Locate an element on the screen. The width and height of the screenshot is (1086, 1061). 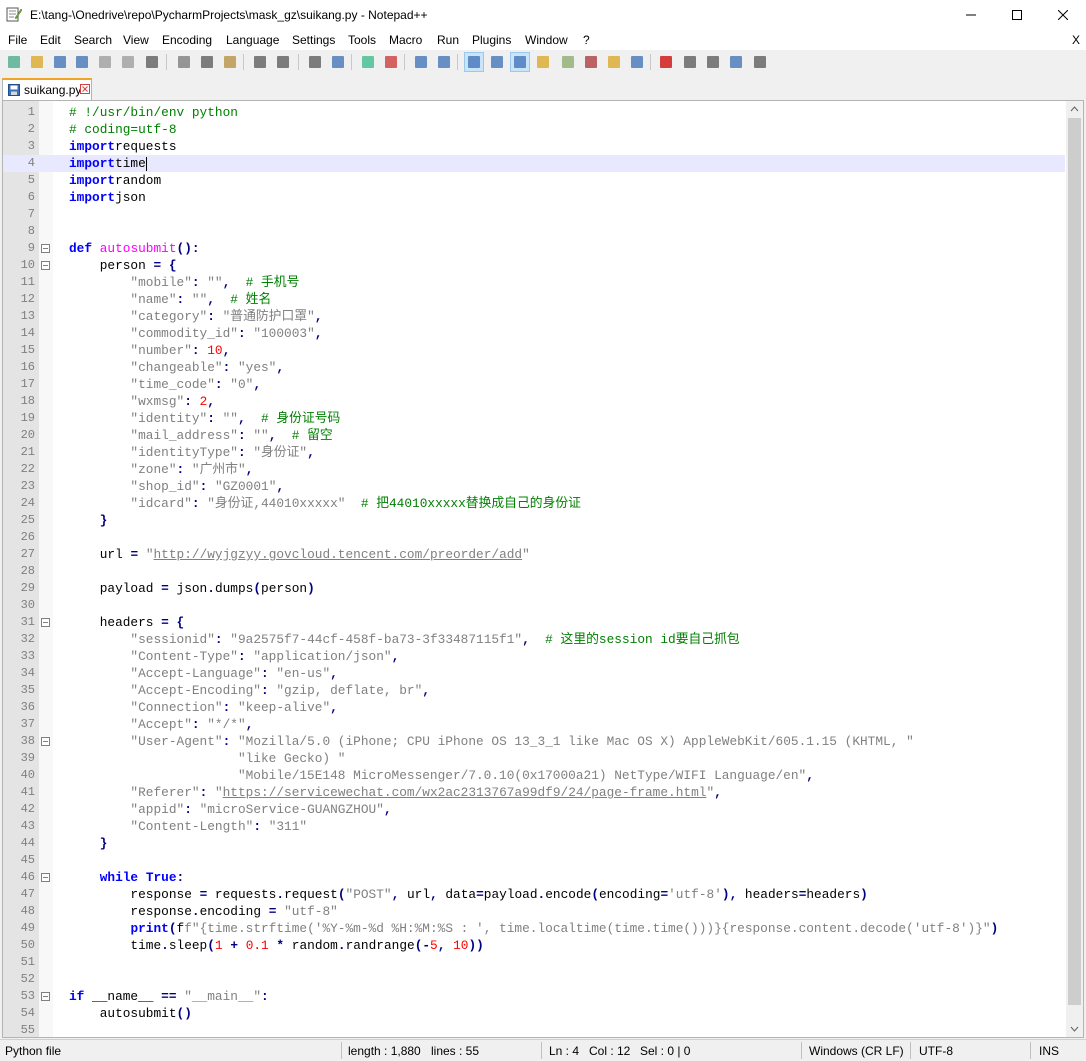
scrollbar-thumb is located at coordinates (1074, 561).